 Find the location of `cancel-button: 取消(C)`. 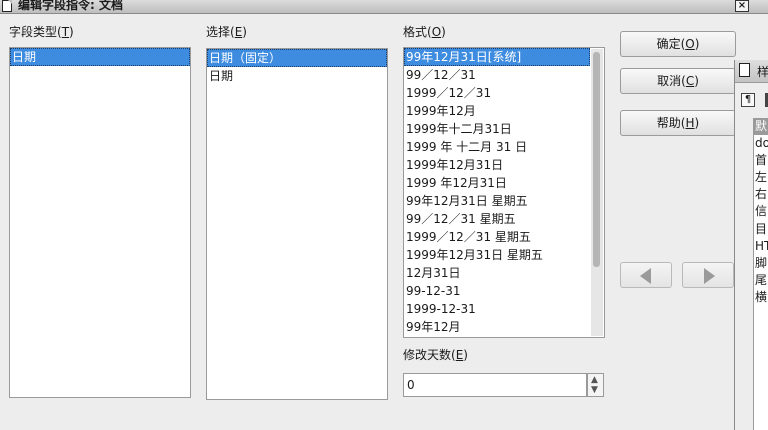

cancel-button: 取消(C) is located at coordinates (678, 81).